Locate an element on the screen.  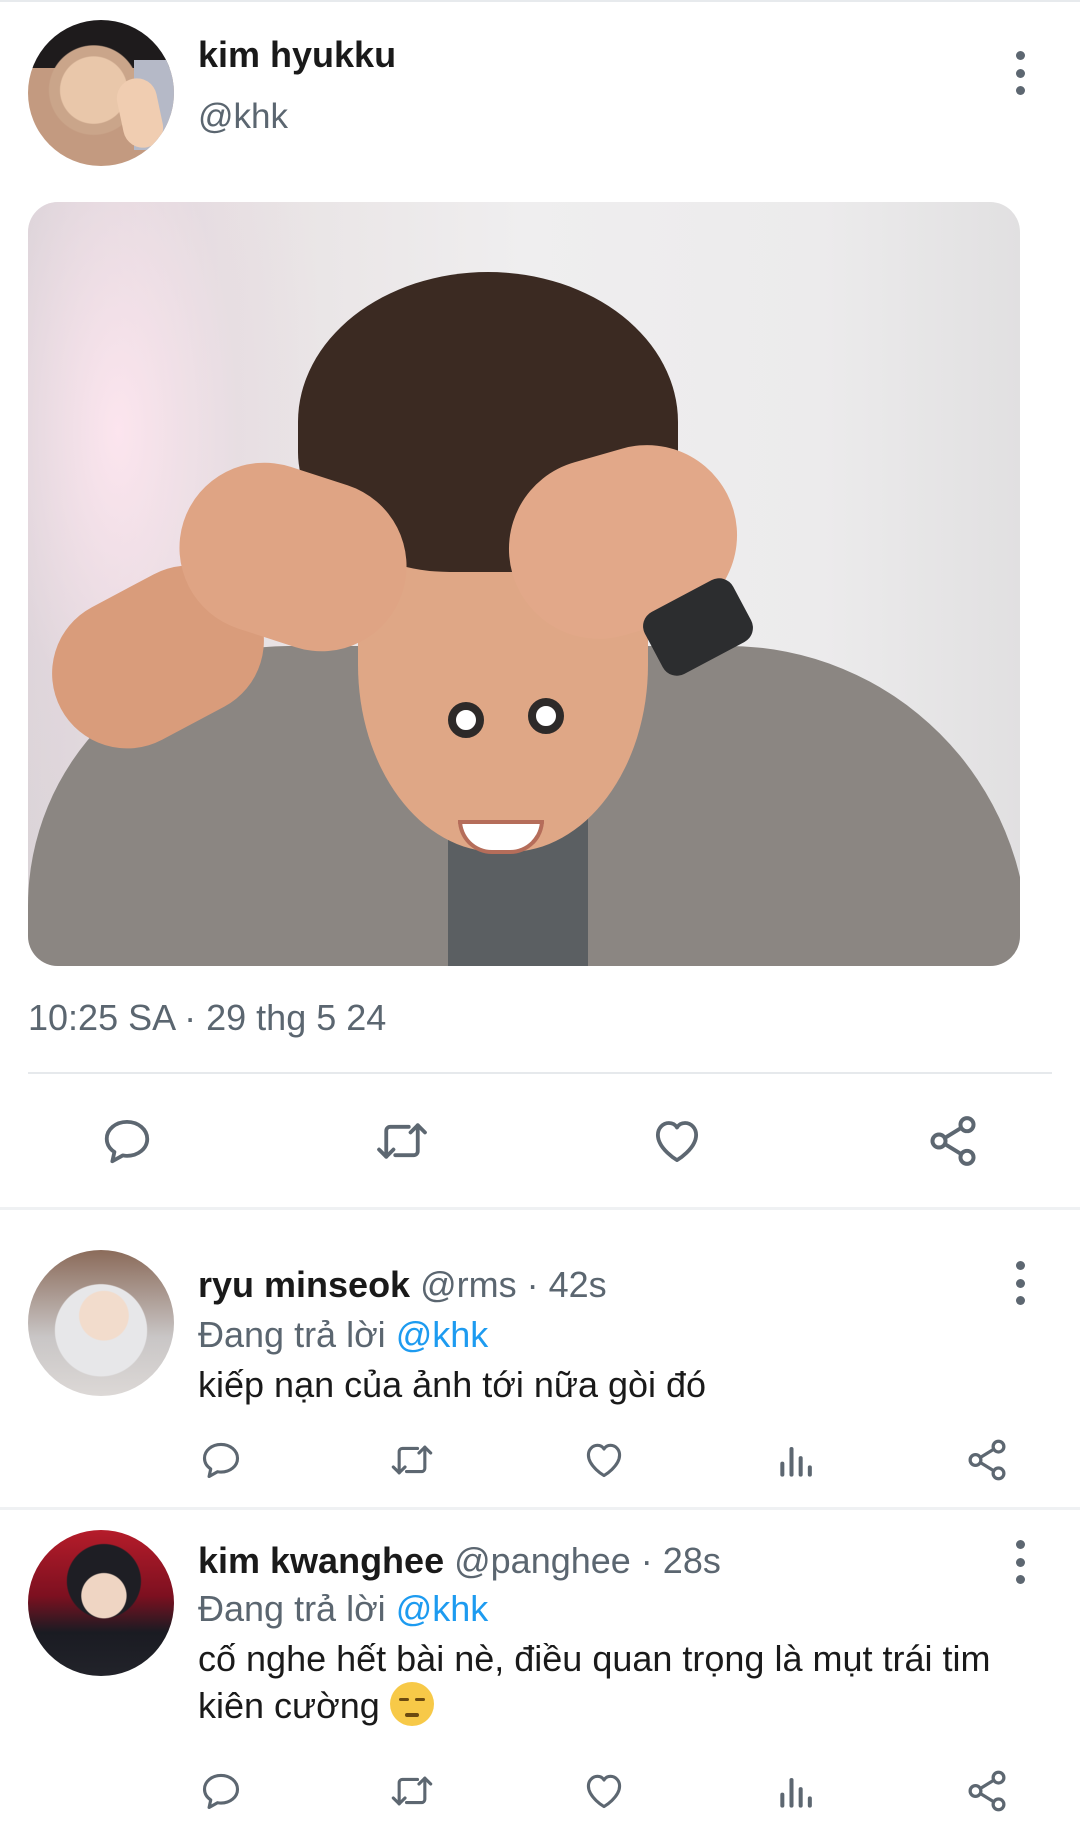
reply-text: kiếp nạn của ảnh tới nữa gòi đó is located at coordinates (452, 1384).